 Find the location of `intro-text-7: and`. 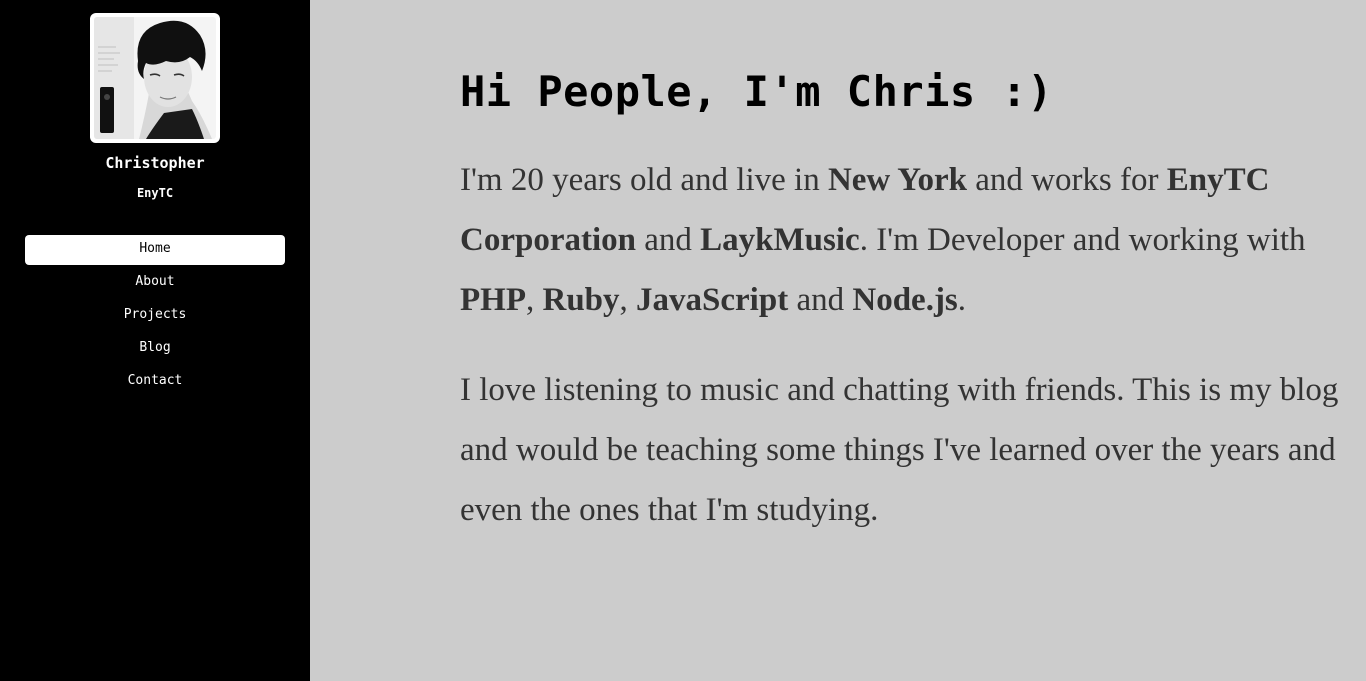

intro-text-7: and is located at coordinates (820, 300).